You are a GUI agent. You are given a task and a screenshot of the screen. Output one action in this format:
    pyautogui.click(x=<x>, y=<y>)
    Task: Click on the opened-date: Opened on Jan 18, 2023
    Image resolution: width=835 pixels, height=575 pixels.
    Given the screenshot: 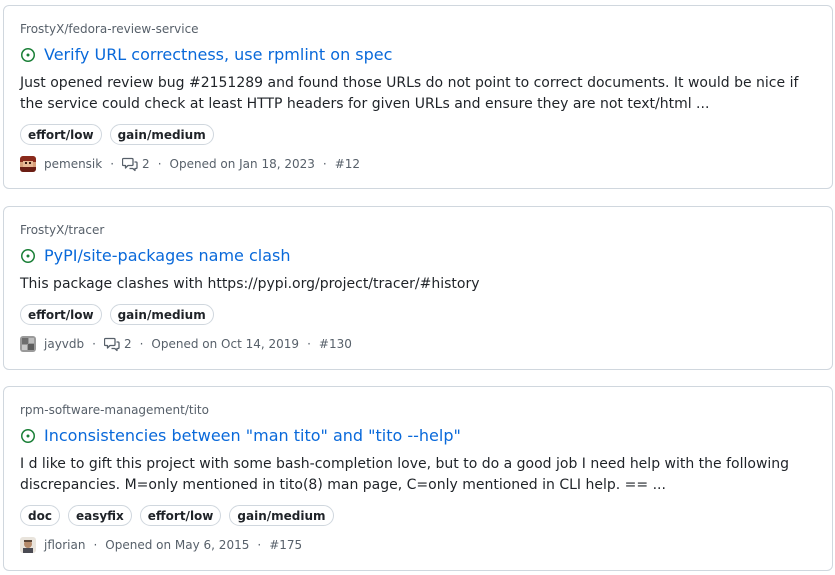 What is the action you would take?
    pyautogui.click(x=242, y=164)
    